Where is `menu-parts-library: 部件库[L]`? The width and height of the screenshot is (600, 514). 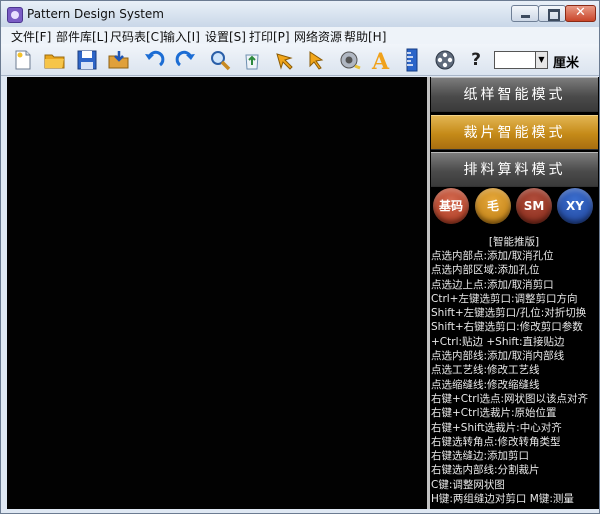
menu-parts-library: 部件库[L] is located at coordinates (82, 36).